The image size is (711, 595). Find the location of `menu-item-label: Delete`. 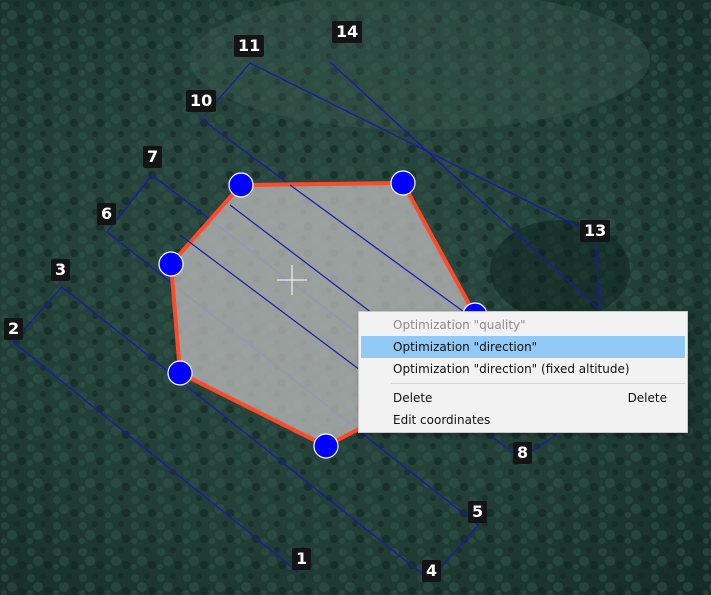

menu-item-label: Delete is located at coordinates (413, 398).